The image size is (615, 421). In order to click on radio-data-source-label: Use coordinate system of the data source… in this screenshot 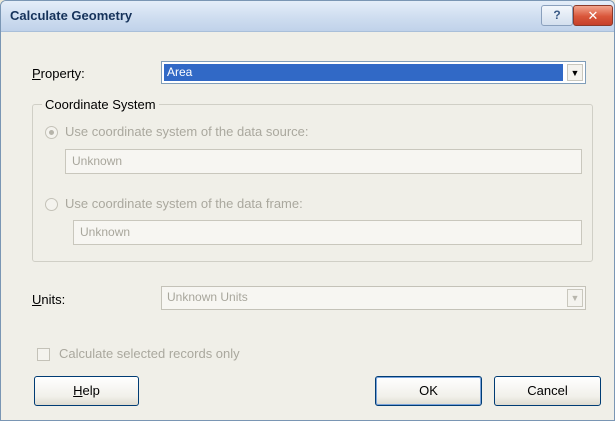, I will do `click(187, 131)`.